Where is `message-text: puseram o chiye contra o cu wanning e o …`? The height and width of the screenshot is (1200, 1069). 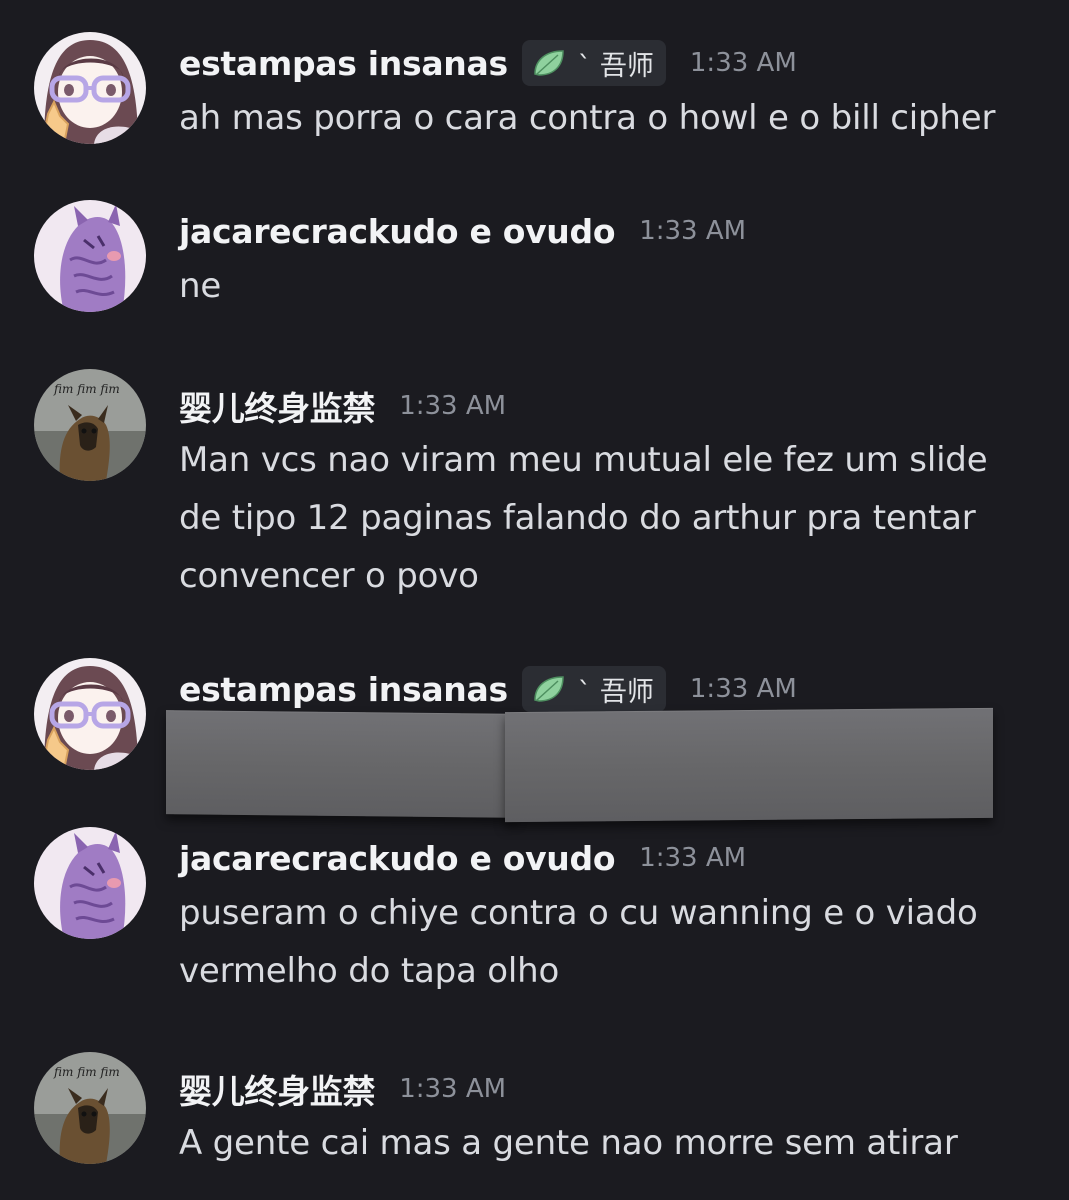
message-text: puseram o chiye contra o cu wanning e o … is located at coordinates (609, 942).